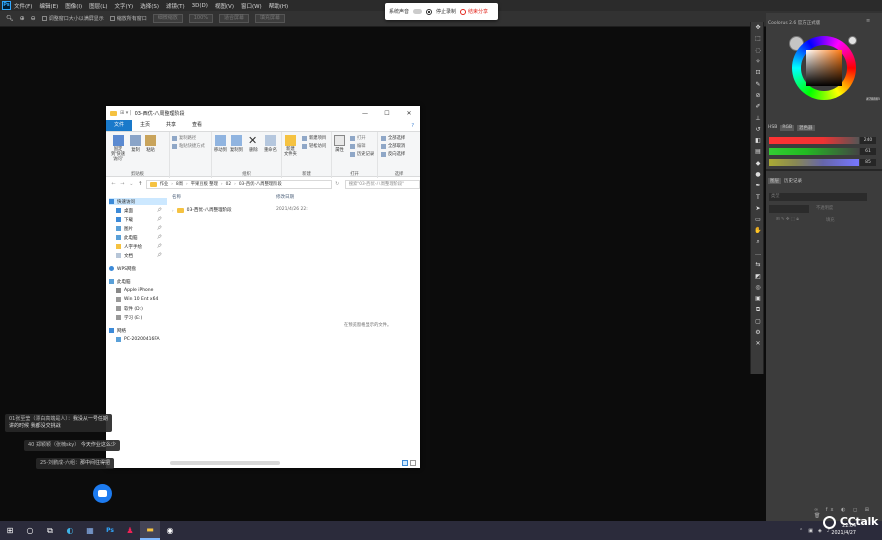  What do you see at coordinates (200, 6) in the screenshot?
I see `menu-3d: 3D(D)` at bounding box center [200, 6].